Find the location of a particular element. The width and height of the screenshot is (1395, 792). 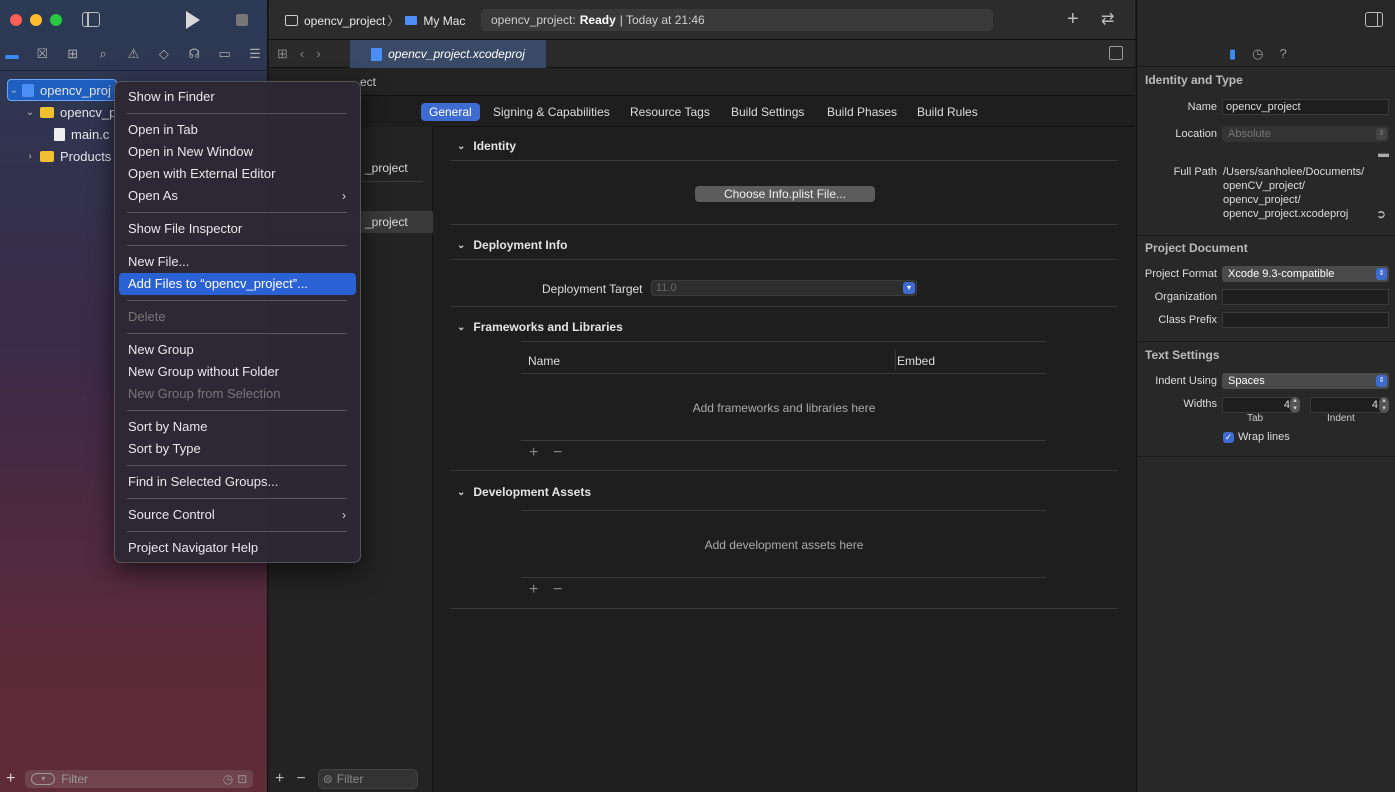

deployment-target-popup: 11.0 ▾ is located at coordinates (784, 288).